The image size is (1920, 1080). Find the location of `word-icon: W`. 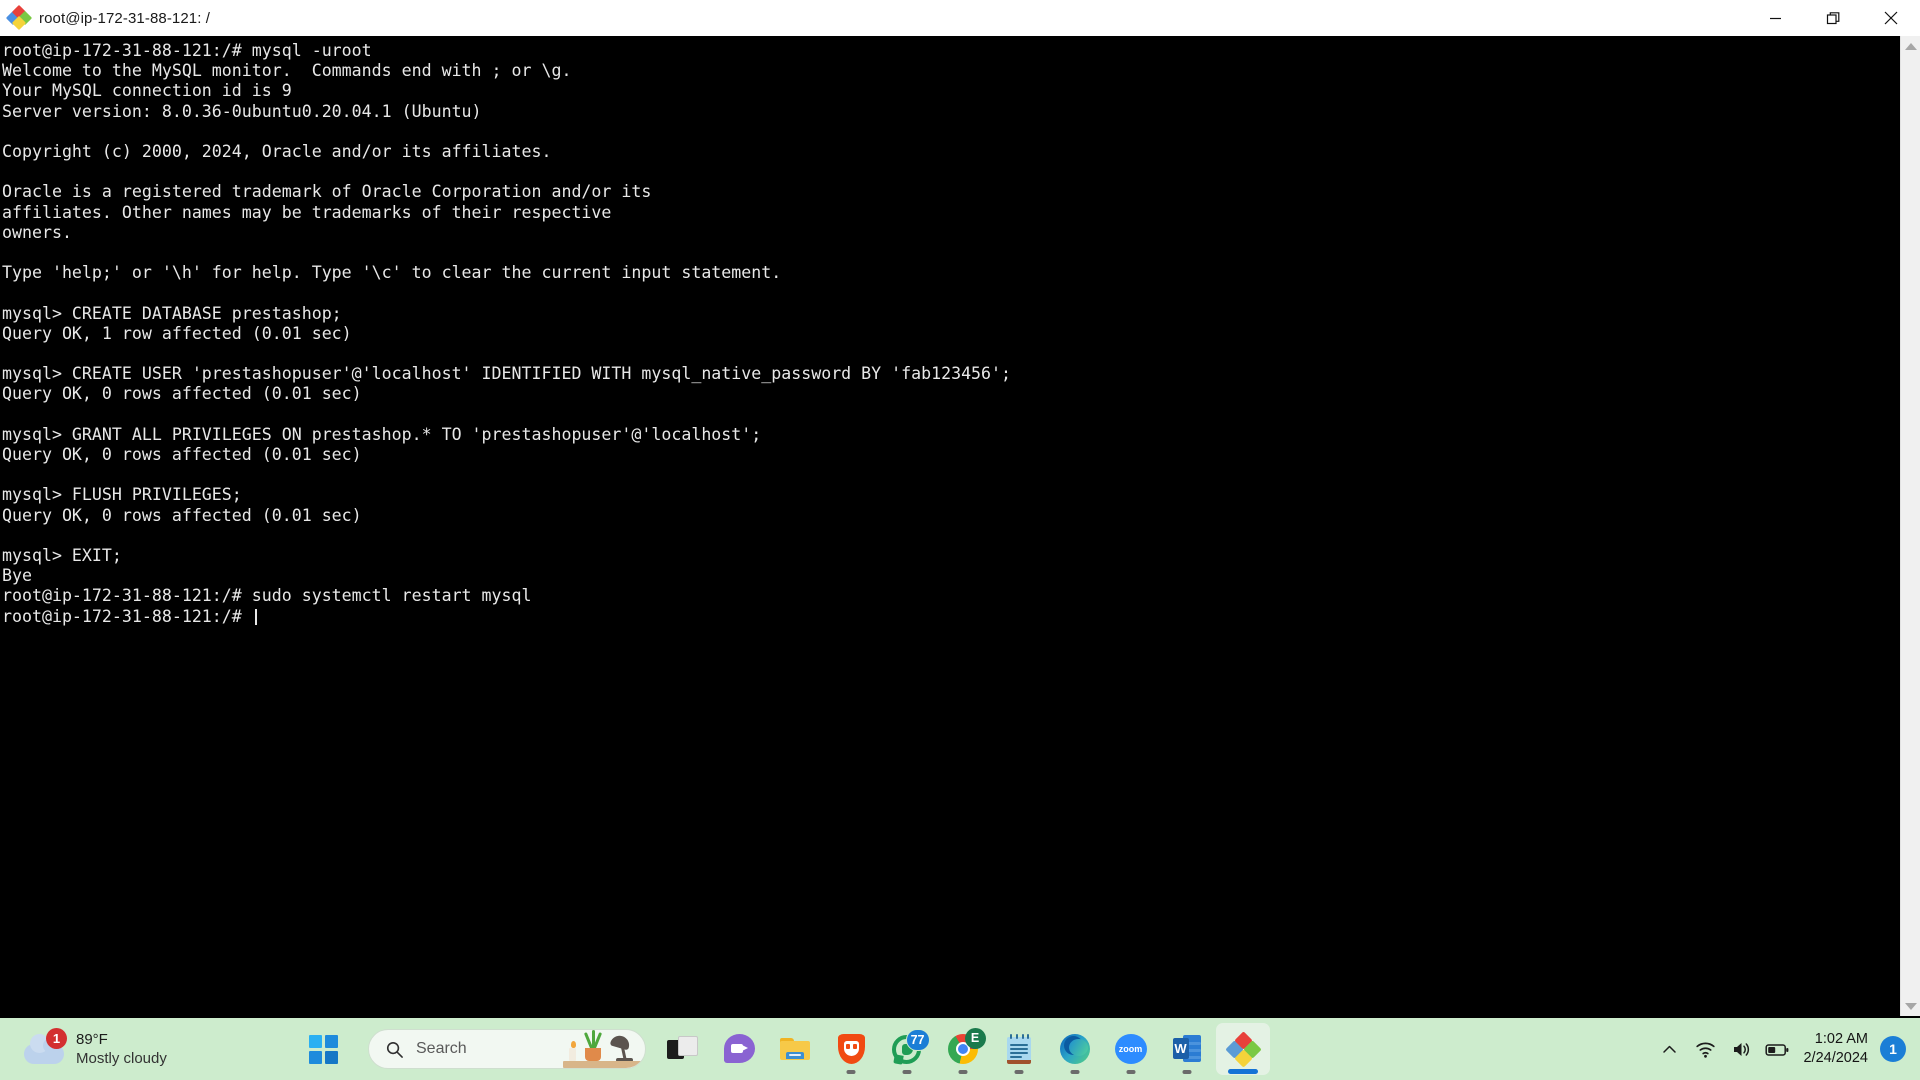

word-icon: W is located at coordinates (1187, 1049).